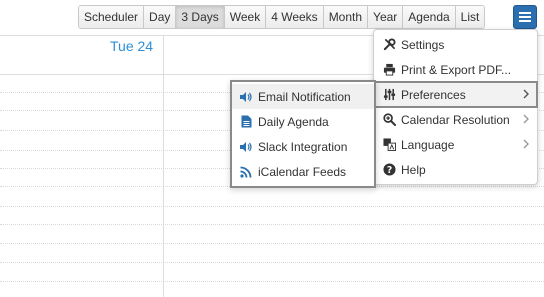  Describe the element at coordinates (112, 17) in the screenshot. I see `view-scheduler-button: Scheduler` at that location.